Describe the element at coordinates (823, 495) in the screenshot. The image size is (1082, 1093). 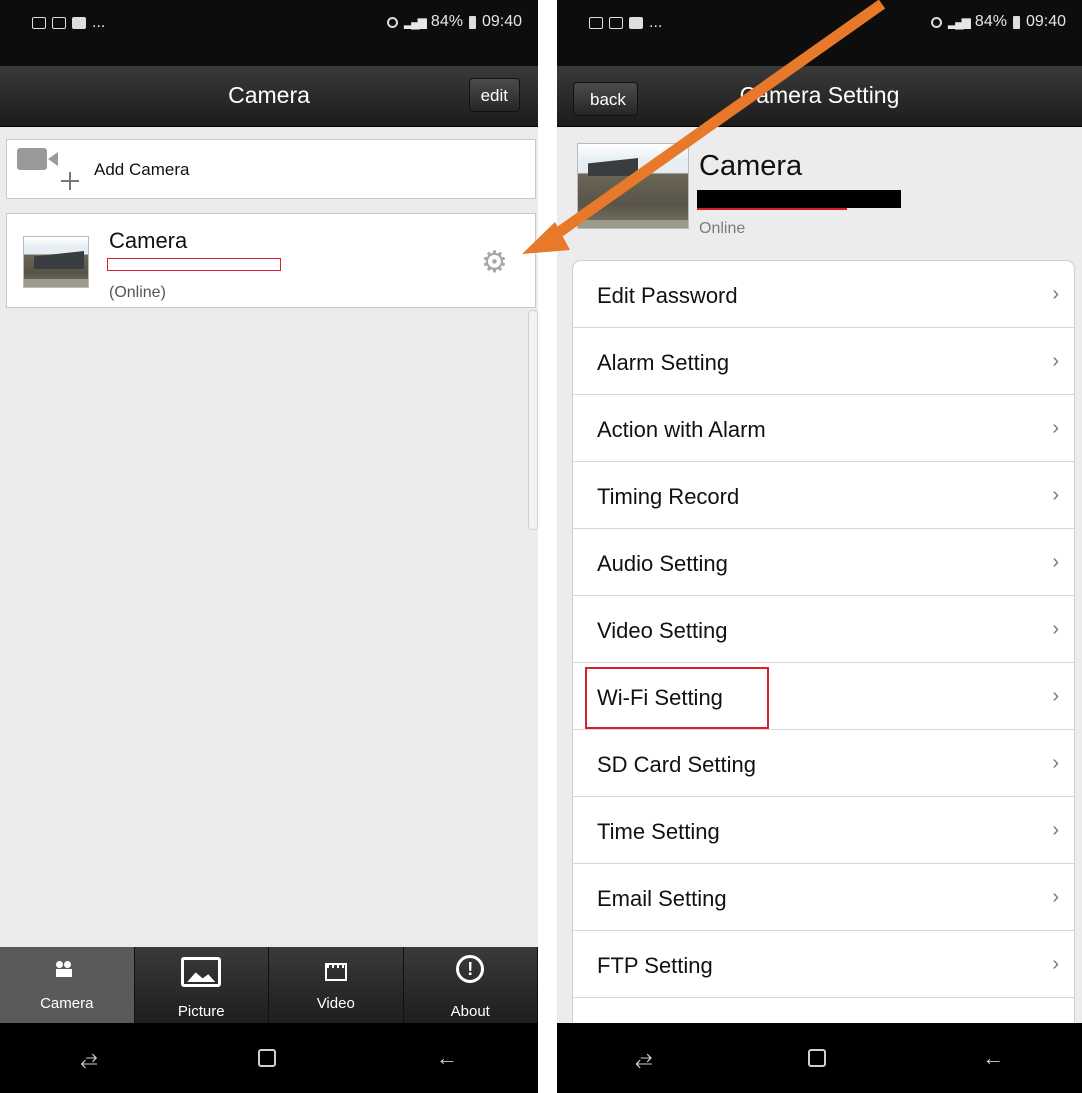
I see `setting-timing-record: Timing Record ›` at that location.